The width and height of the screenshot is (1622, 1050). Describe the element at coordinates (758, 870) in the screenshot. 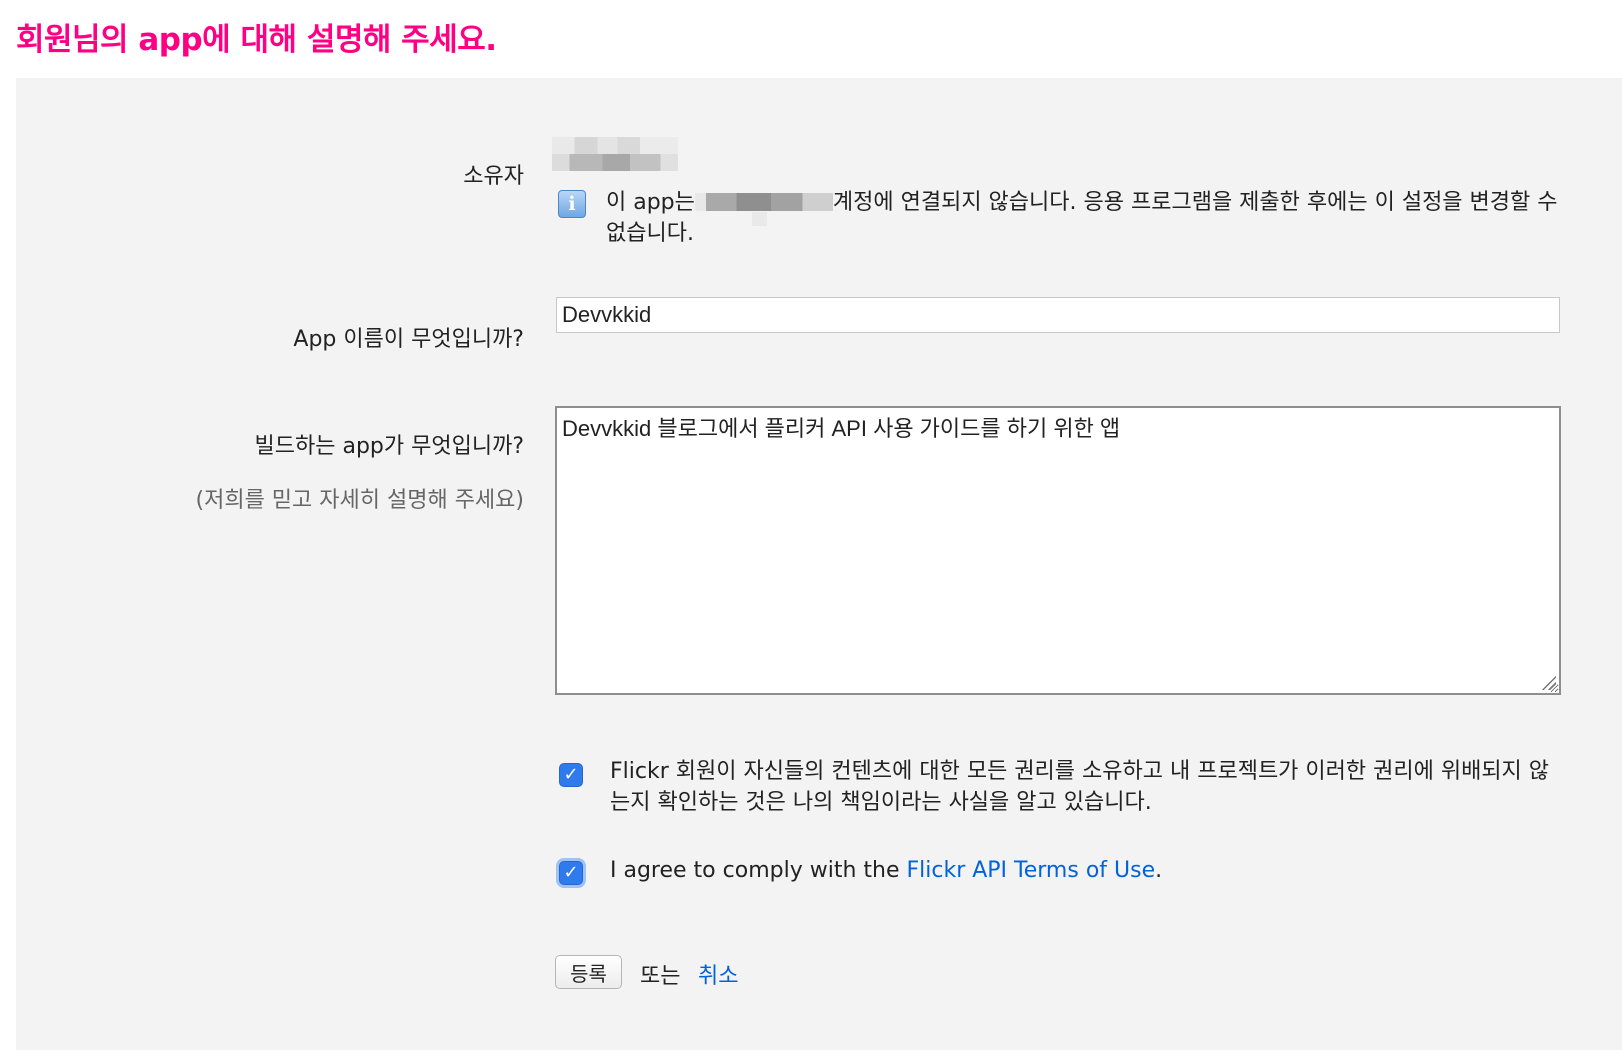

I see `terms-prefix: I agree to comply with the` at that location.